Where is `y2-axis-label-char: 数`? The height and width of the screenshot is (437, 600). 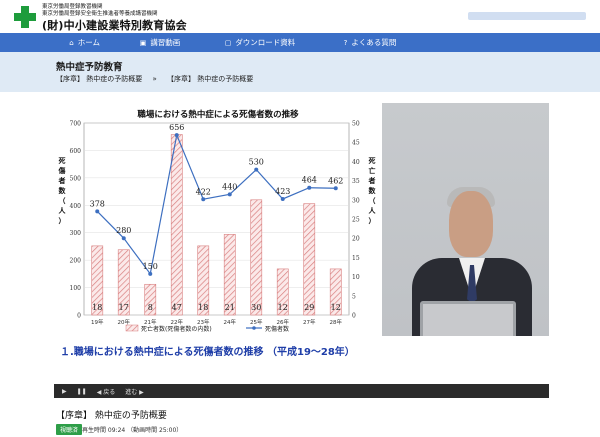 y2-axis-label-char: 数 is located at coordinates (373, 190).